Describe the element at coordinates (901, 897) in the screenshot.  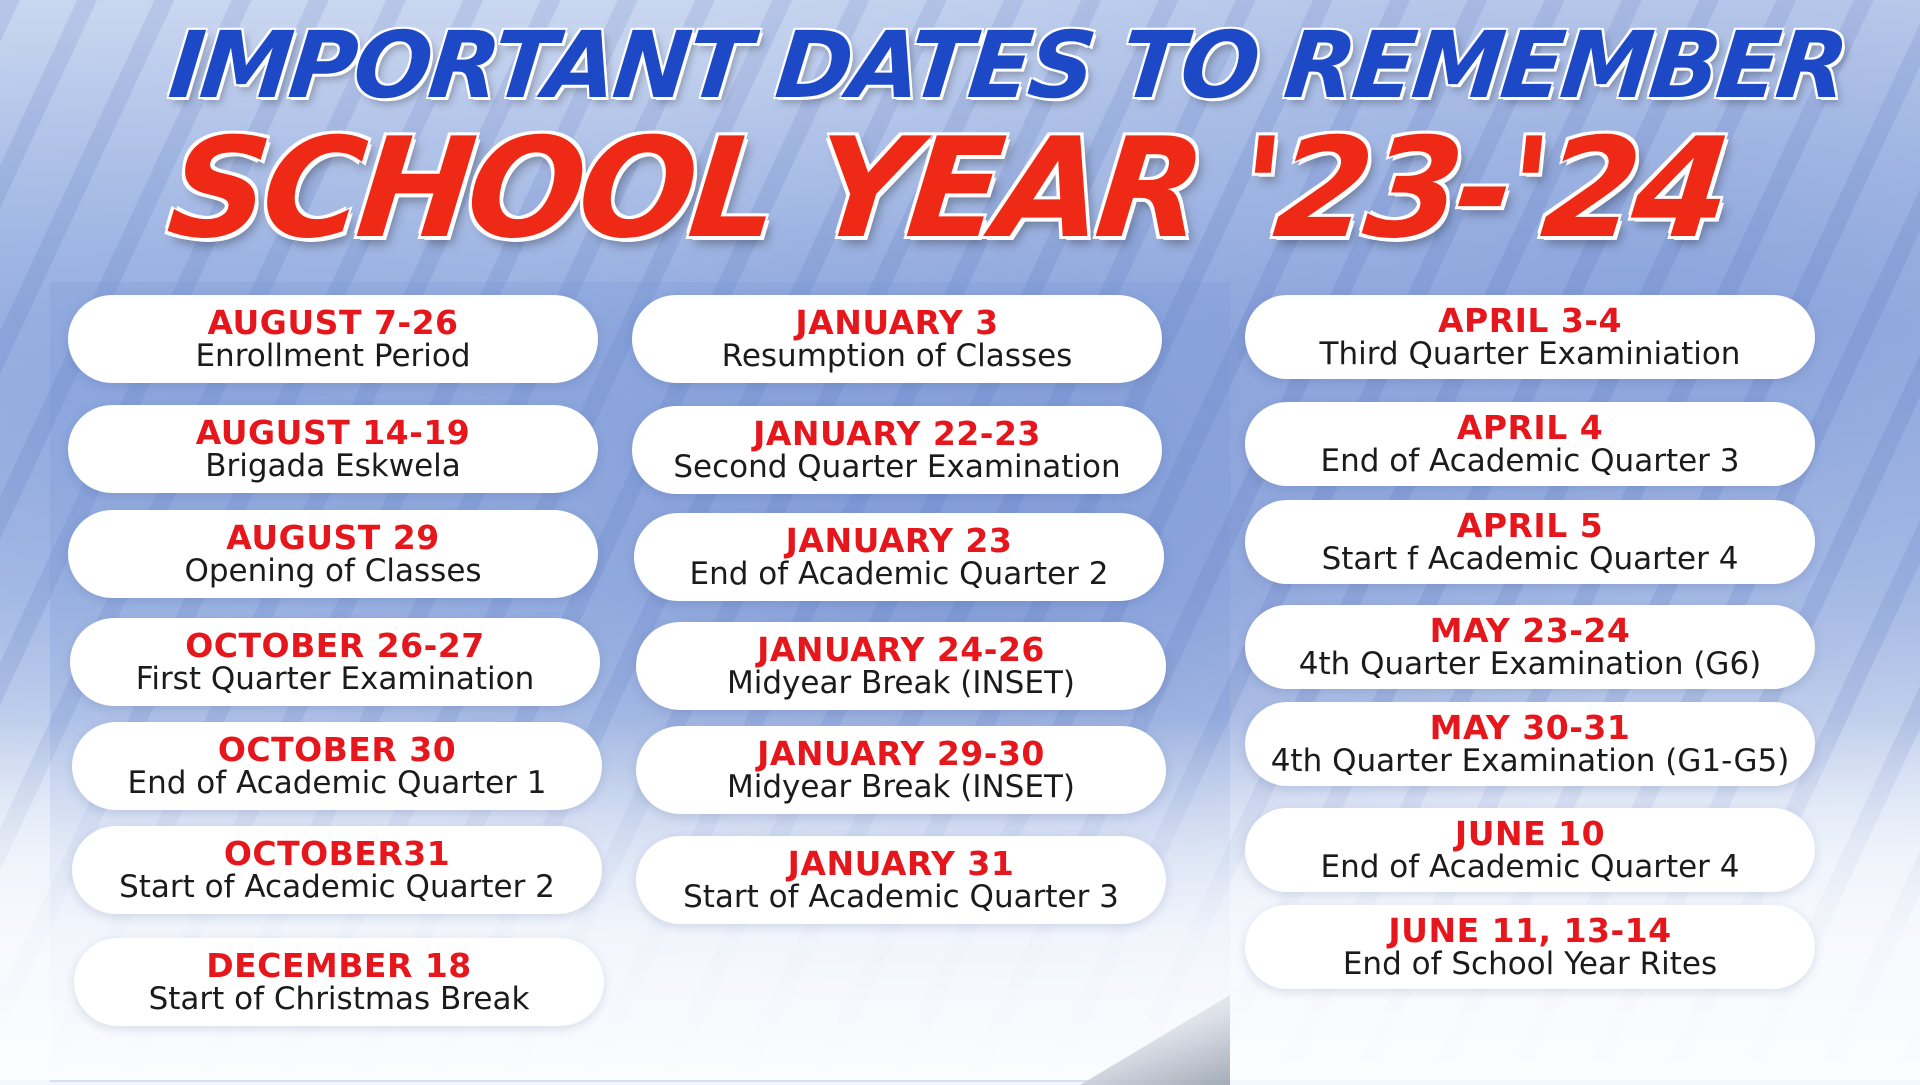
I see `event-label: Start of Academic Quarter 3` at that location.